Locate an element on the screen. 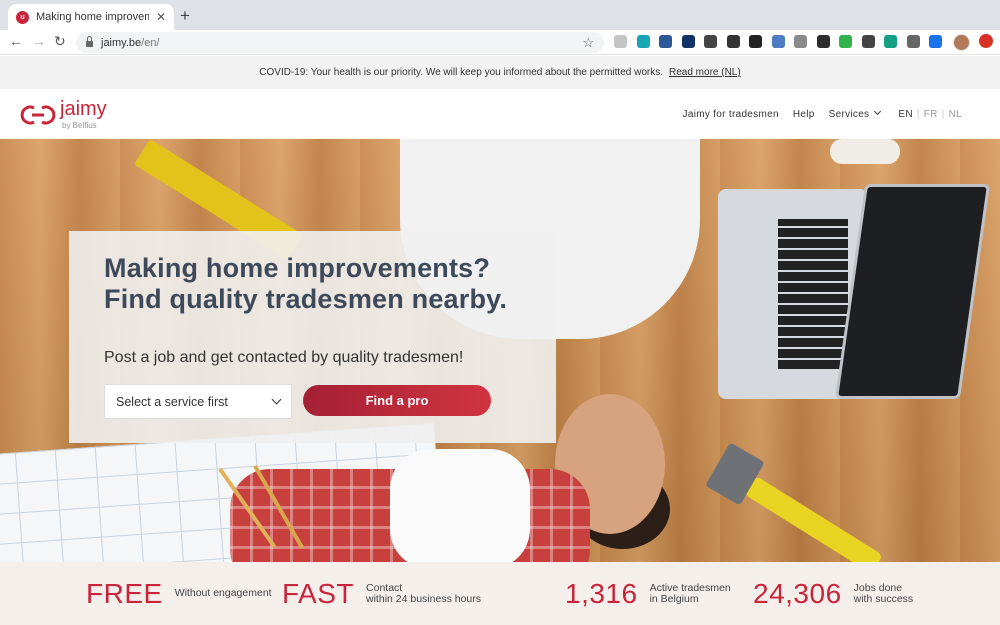 Image resolution: width=1000 pixels, height=625 pixels. nav-services: Services is located at coordinates (855, 113).